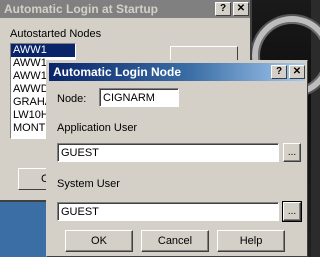 The width and height of the screenshot is (320, 257). Describe the element at coordinates (81, 9) in the screenshot. I see `autostart-window-title: Automatic Login at Startup` at that location.